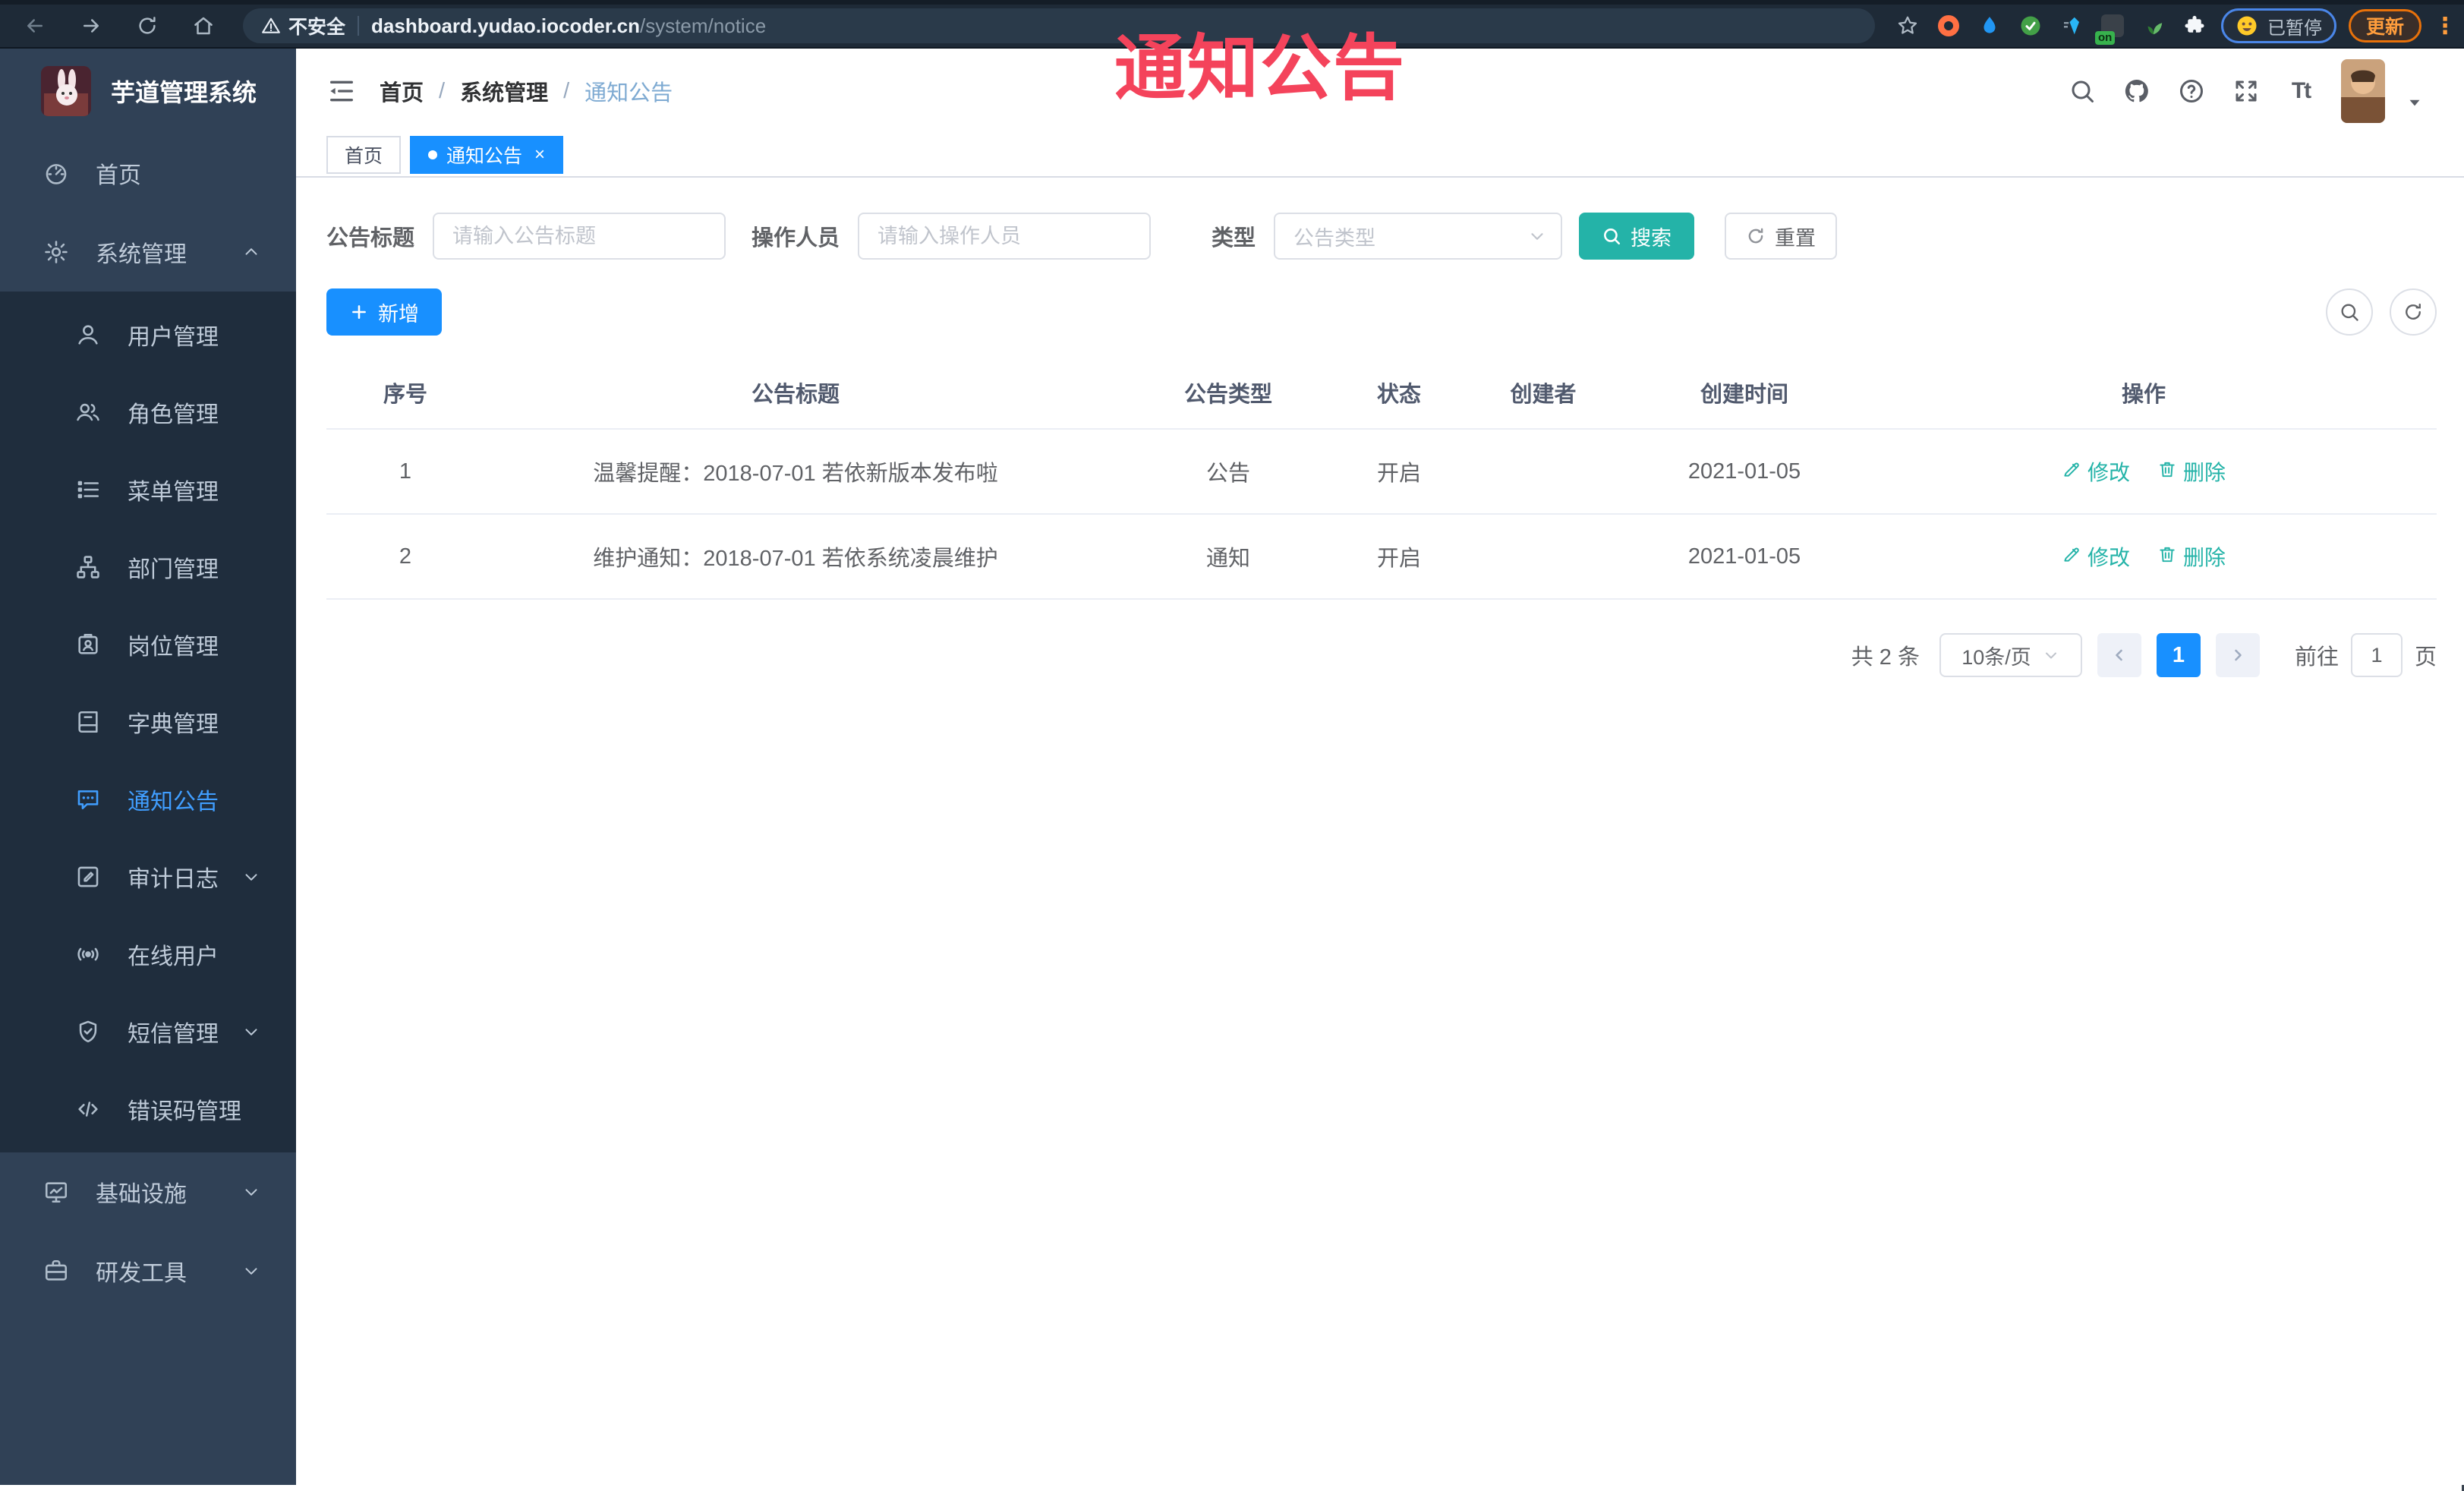 The width and height of the screenshot is (2464, 1491). I want to click on page-size-select: 10条/页, so click(2011, 655).